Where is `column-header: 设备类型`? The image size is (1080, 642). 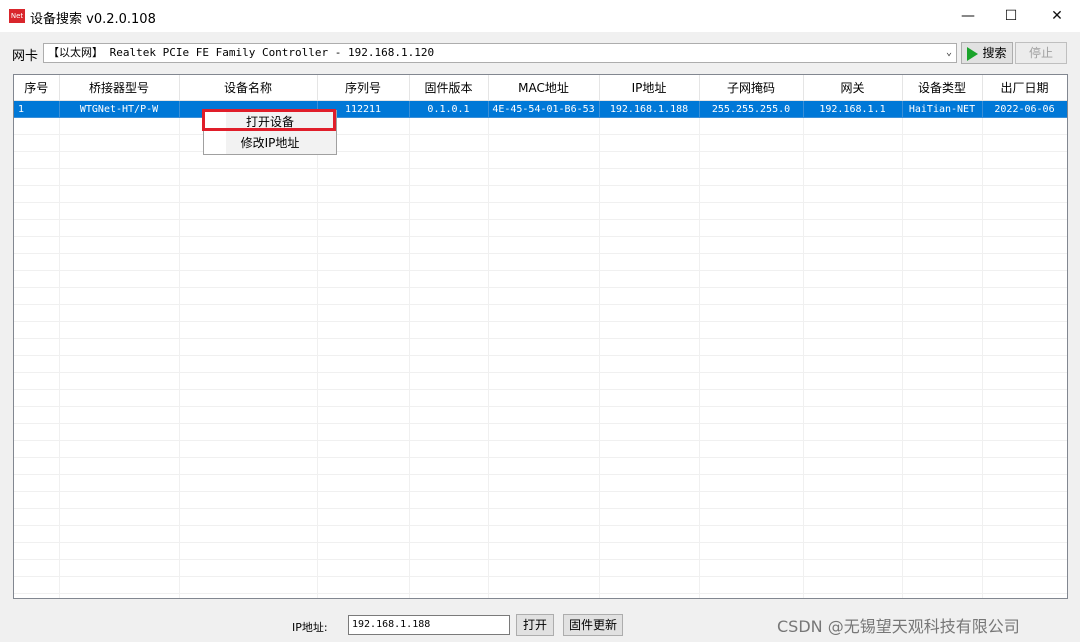
column-header: 设备类型 is located at coordinates (942, 88).